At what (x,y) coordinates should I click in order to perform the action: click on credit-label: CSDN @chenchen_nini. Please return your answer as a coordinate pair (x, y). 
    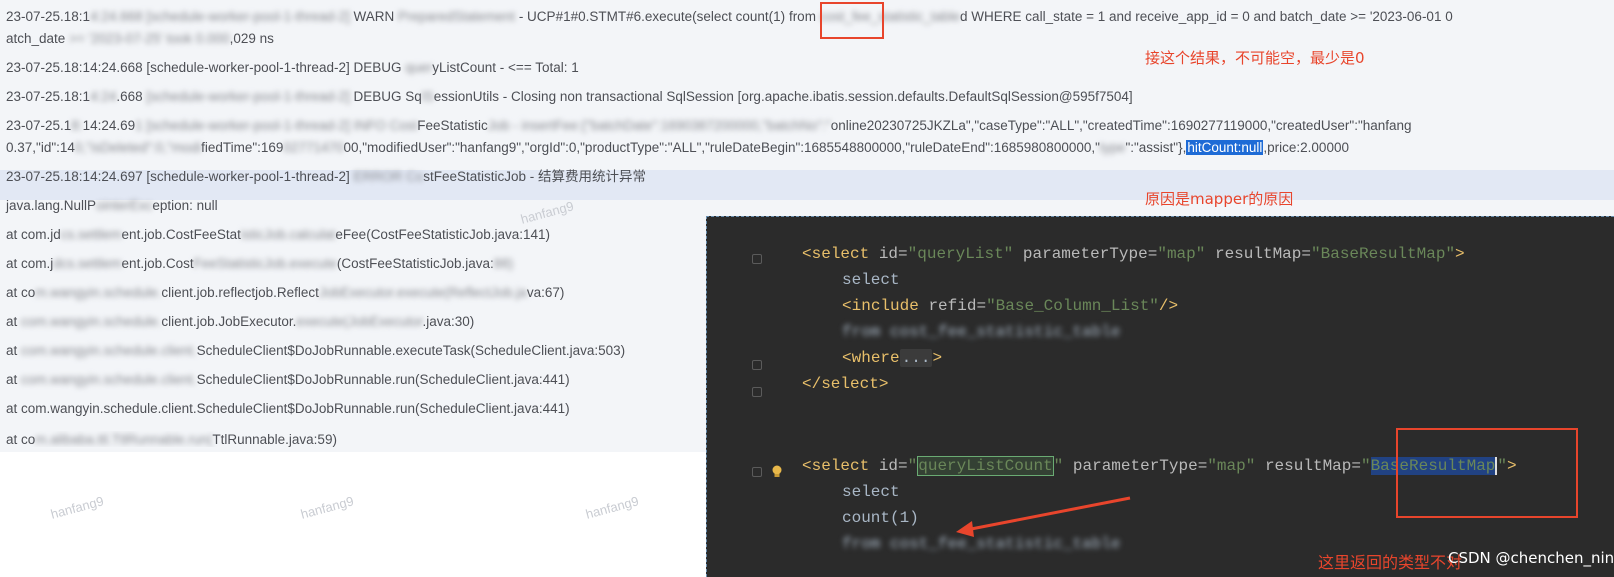
    Looking at the image, I should click on (1531, 558).